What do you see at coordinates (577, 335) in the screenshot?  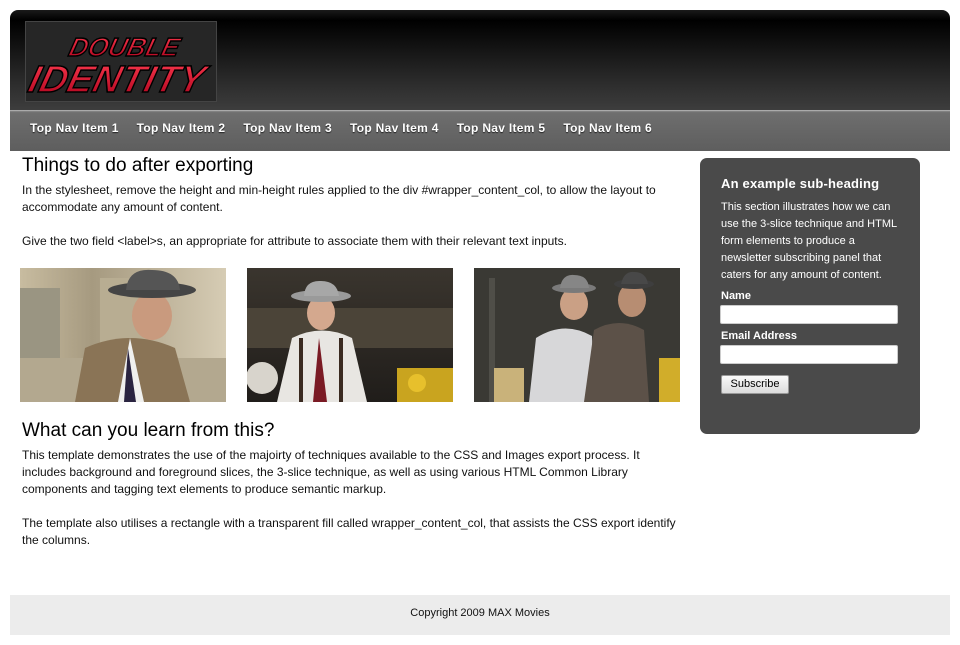 I see `photo-two-men-in-hats` at bounding box center [577, 335].